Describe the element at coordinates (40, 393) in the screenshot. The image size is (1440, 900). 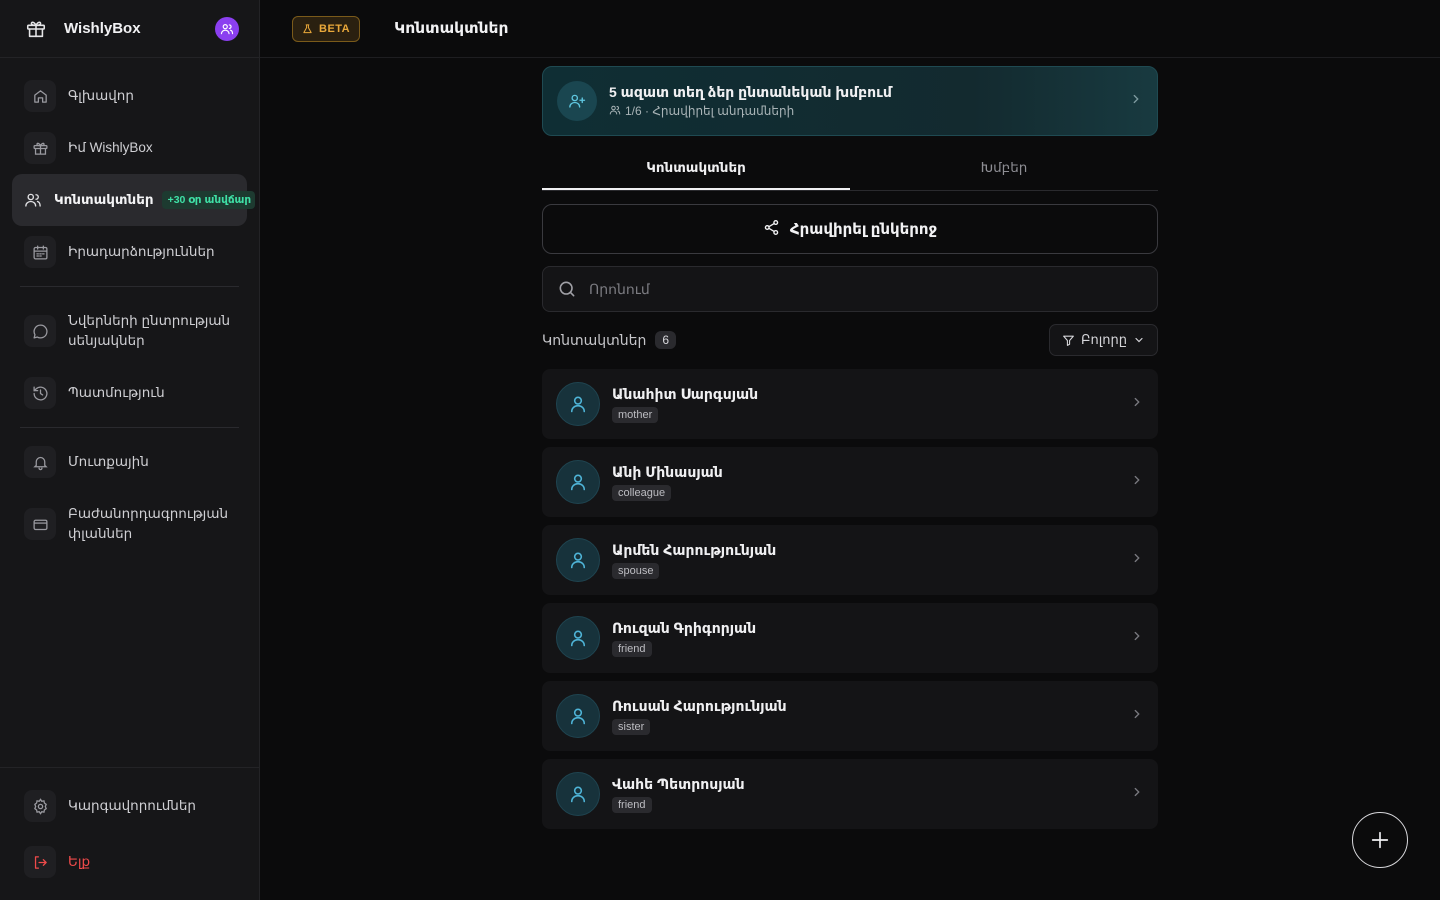
I see `history-icon` at that location.